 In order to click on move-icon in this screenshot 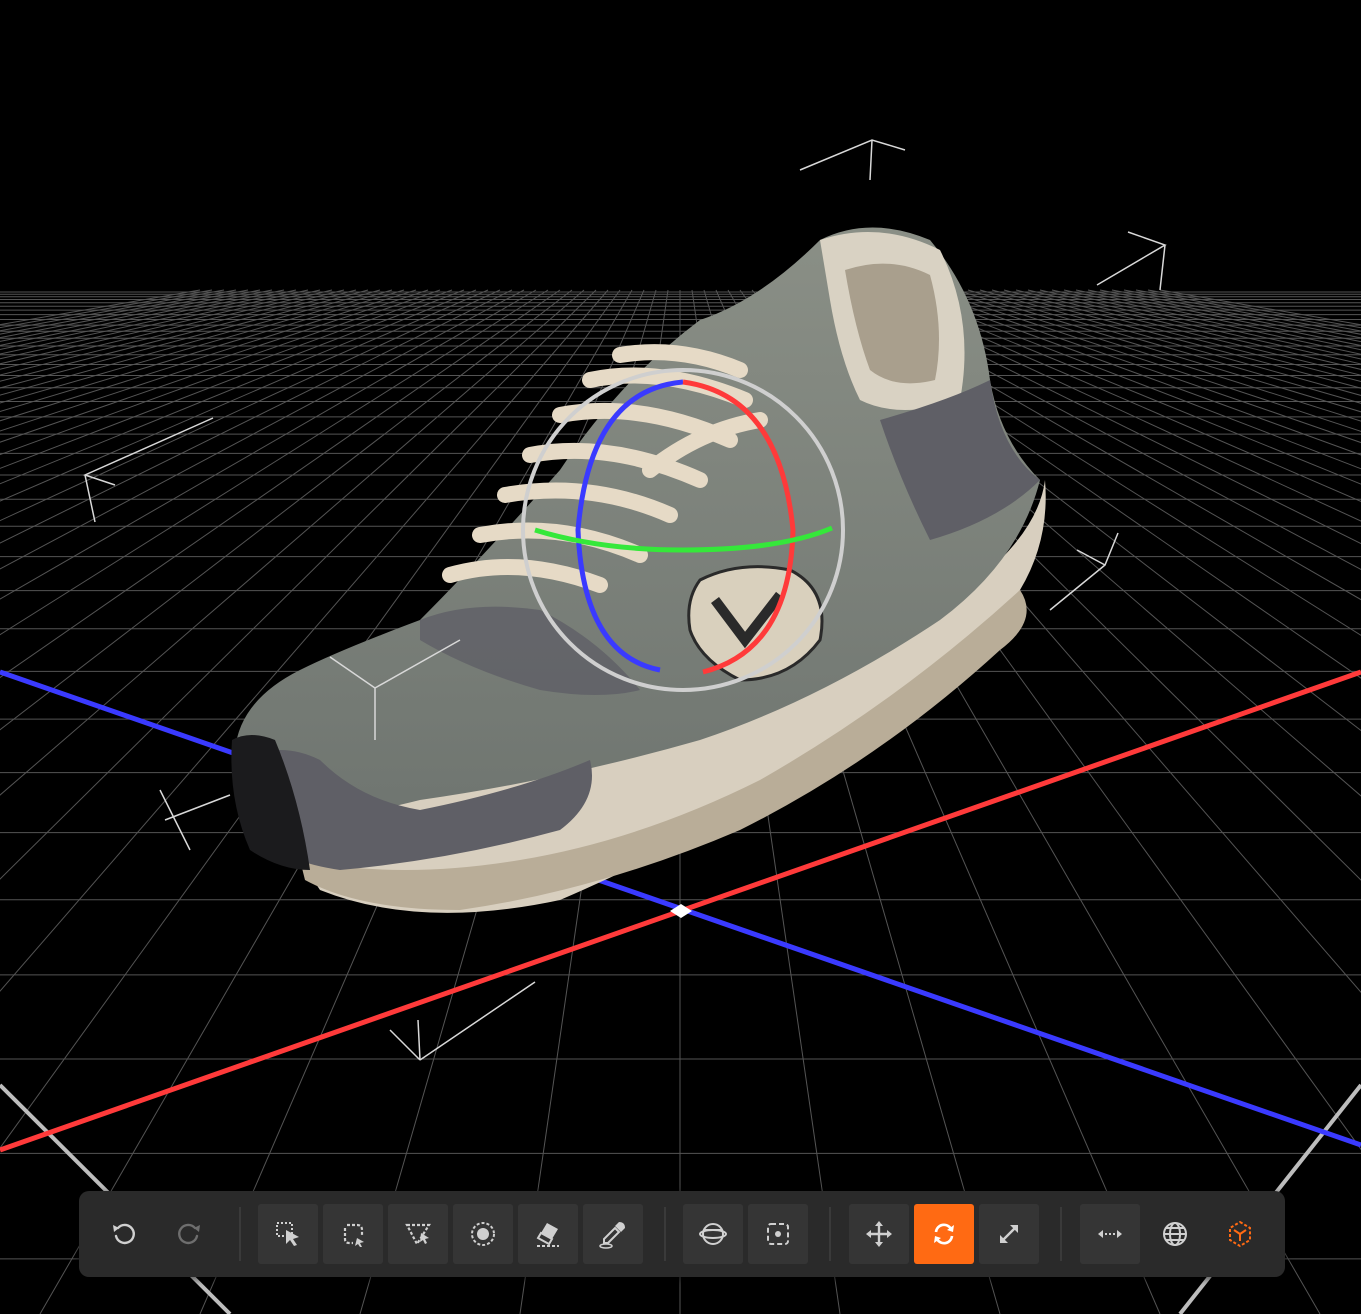, I will do `click(879, 1234)`.